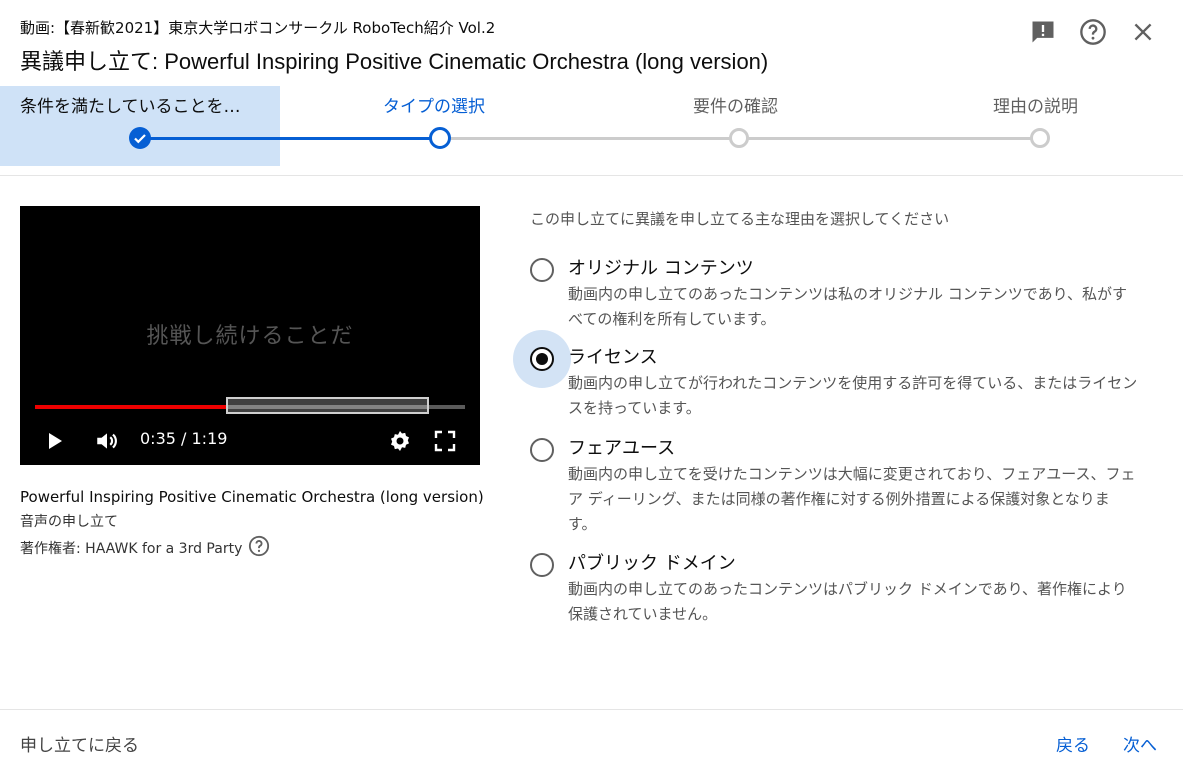  I want to click on claimed-segment-marker, so click(327, 405).